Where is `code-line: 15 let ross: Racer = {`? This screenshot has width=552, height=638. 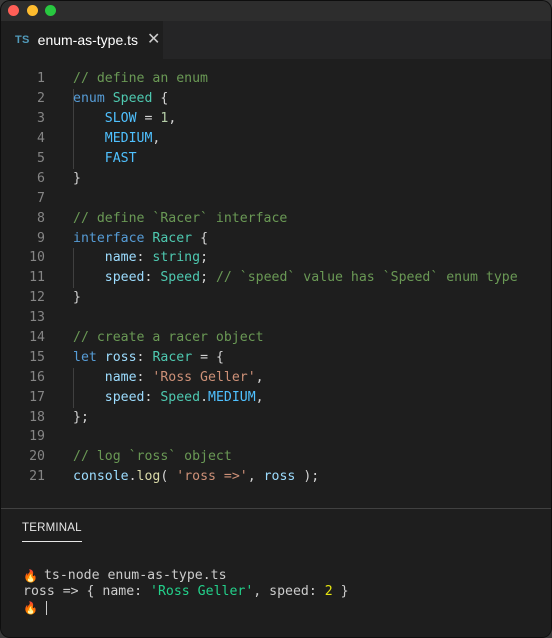
code-line: 15 let ross: Racer = { is located at coordinates (276, 357).